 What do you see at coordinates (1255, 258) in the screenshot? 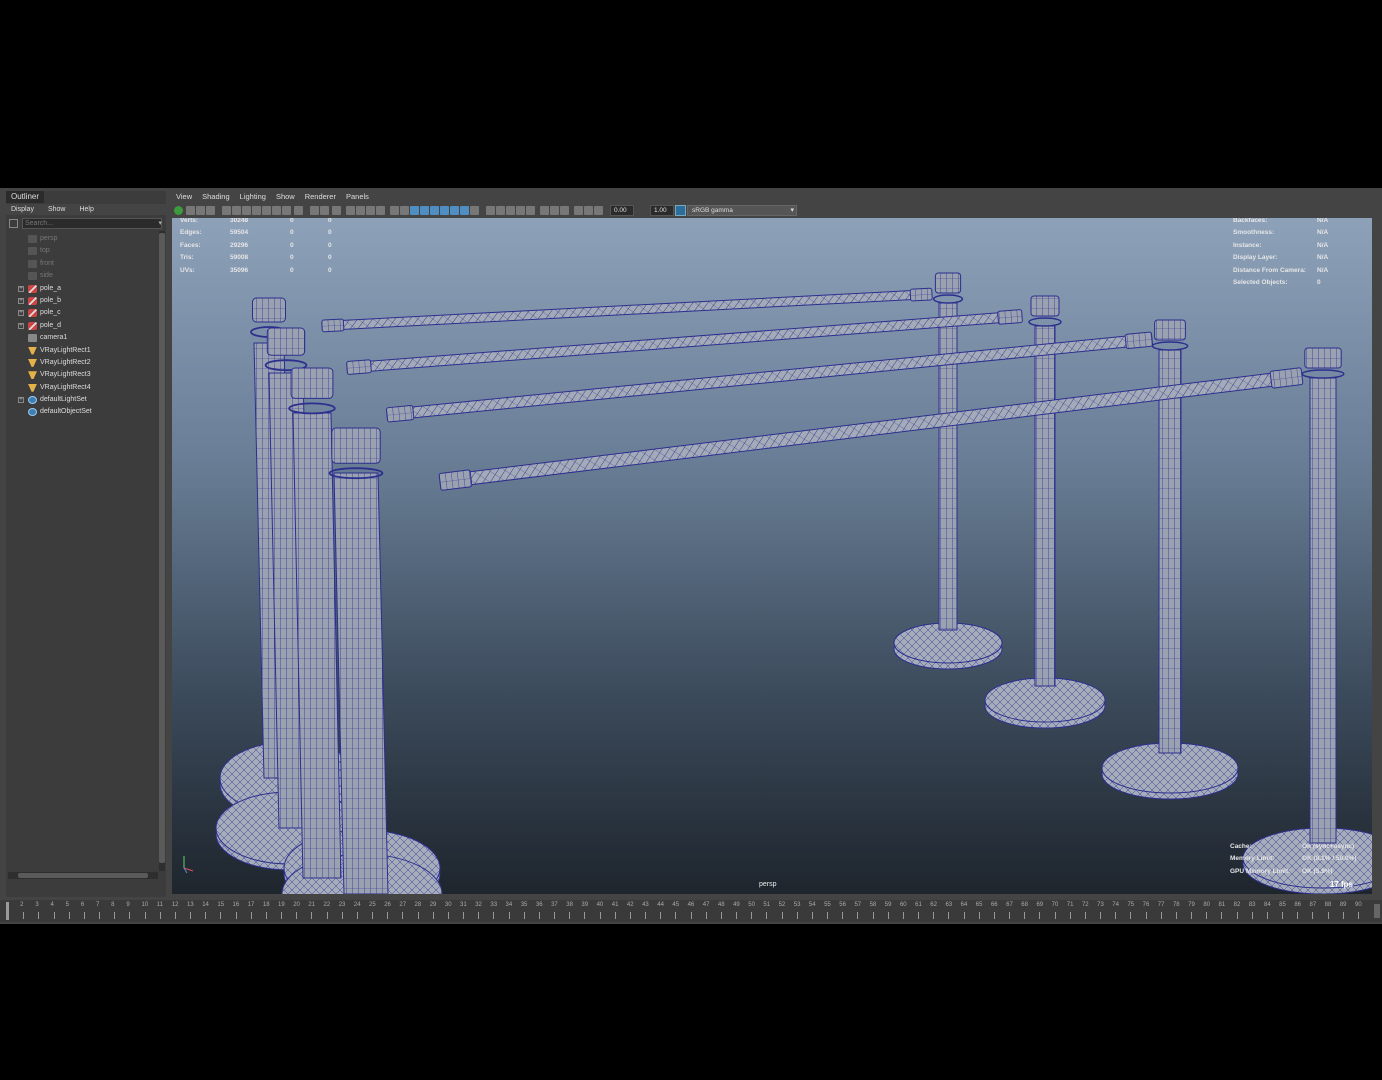
I see `hud-label: Display Layer:` at bounding box center [1255, 258].